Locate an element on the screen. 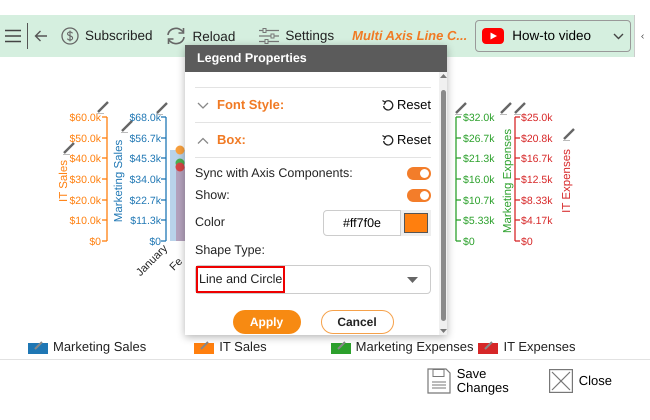 The height and width of the screenshot is (420, 650). axis-title: IT Sales is located at coordinates (64, 181).